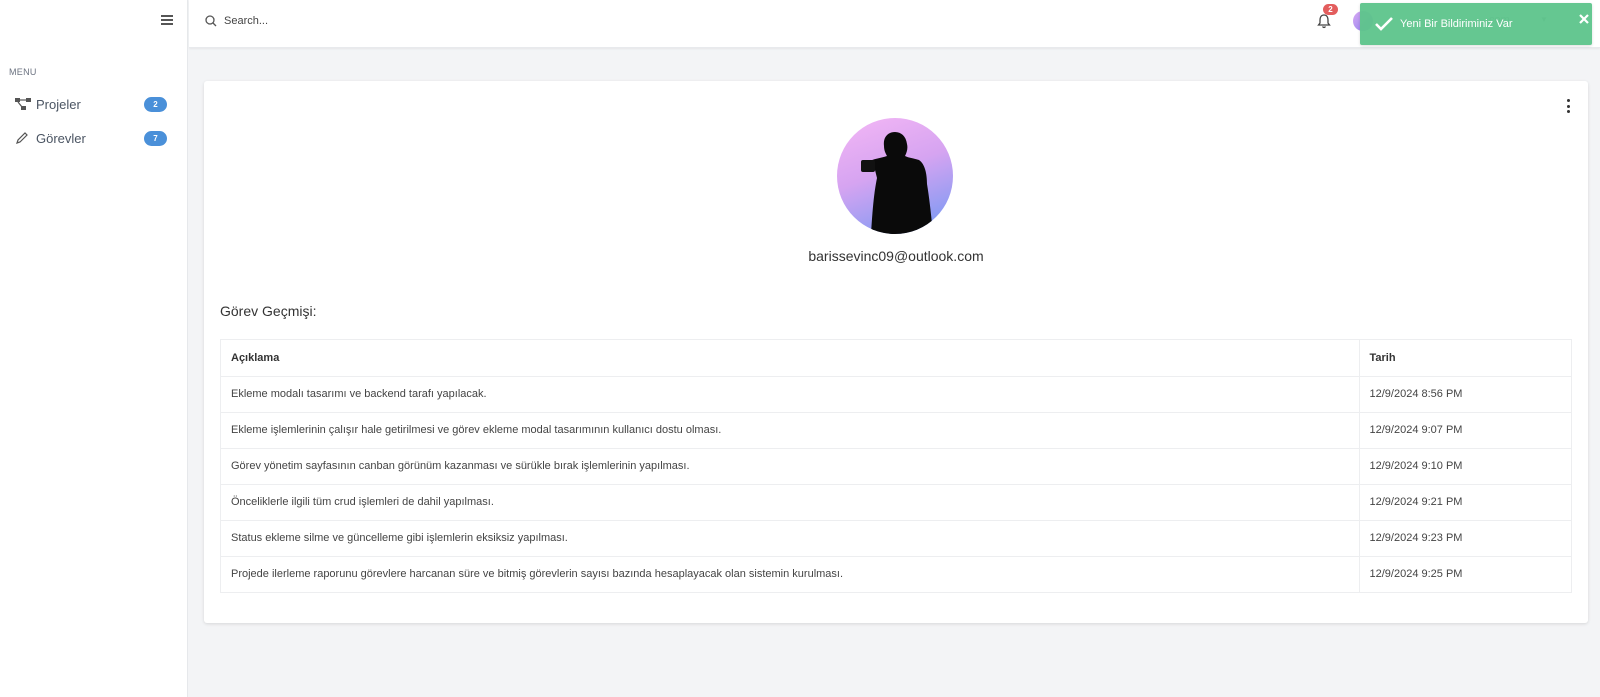 This screenshot has height=697, width=1600. Describe the element at coordinates (91, 138) in the screenshot. I see `sidebar-item-gorevler: Görevler 7` at that location.